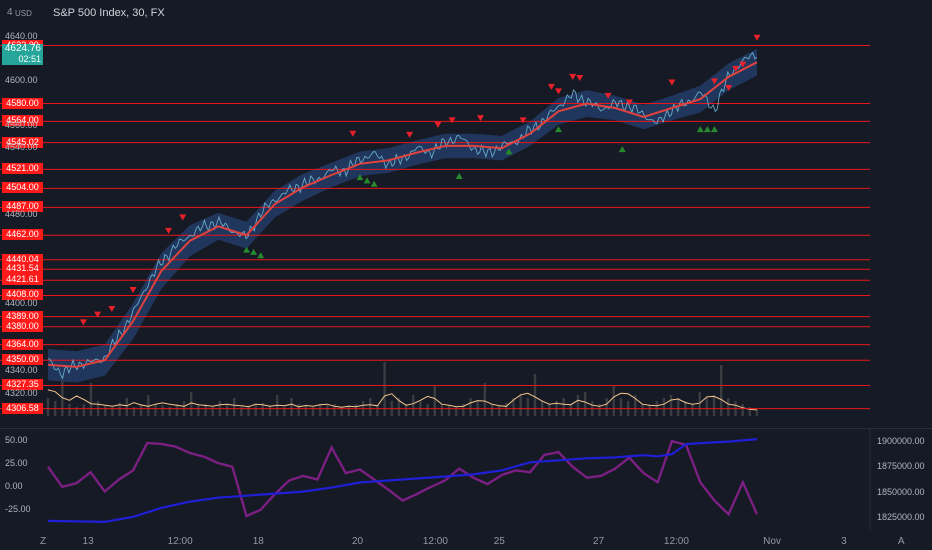 The width and height of the screenshot is (932, 550). I want to click on cumulative-axis-label: 1875000.00, so click(901, 466).